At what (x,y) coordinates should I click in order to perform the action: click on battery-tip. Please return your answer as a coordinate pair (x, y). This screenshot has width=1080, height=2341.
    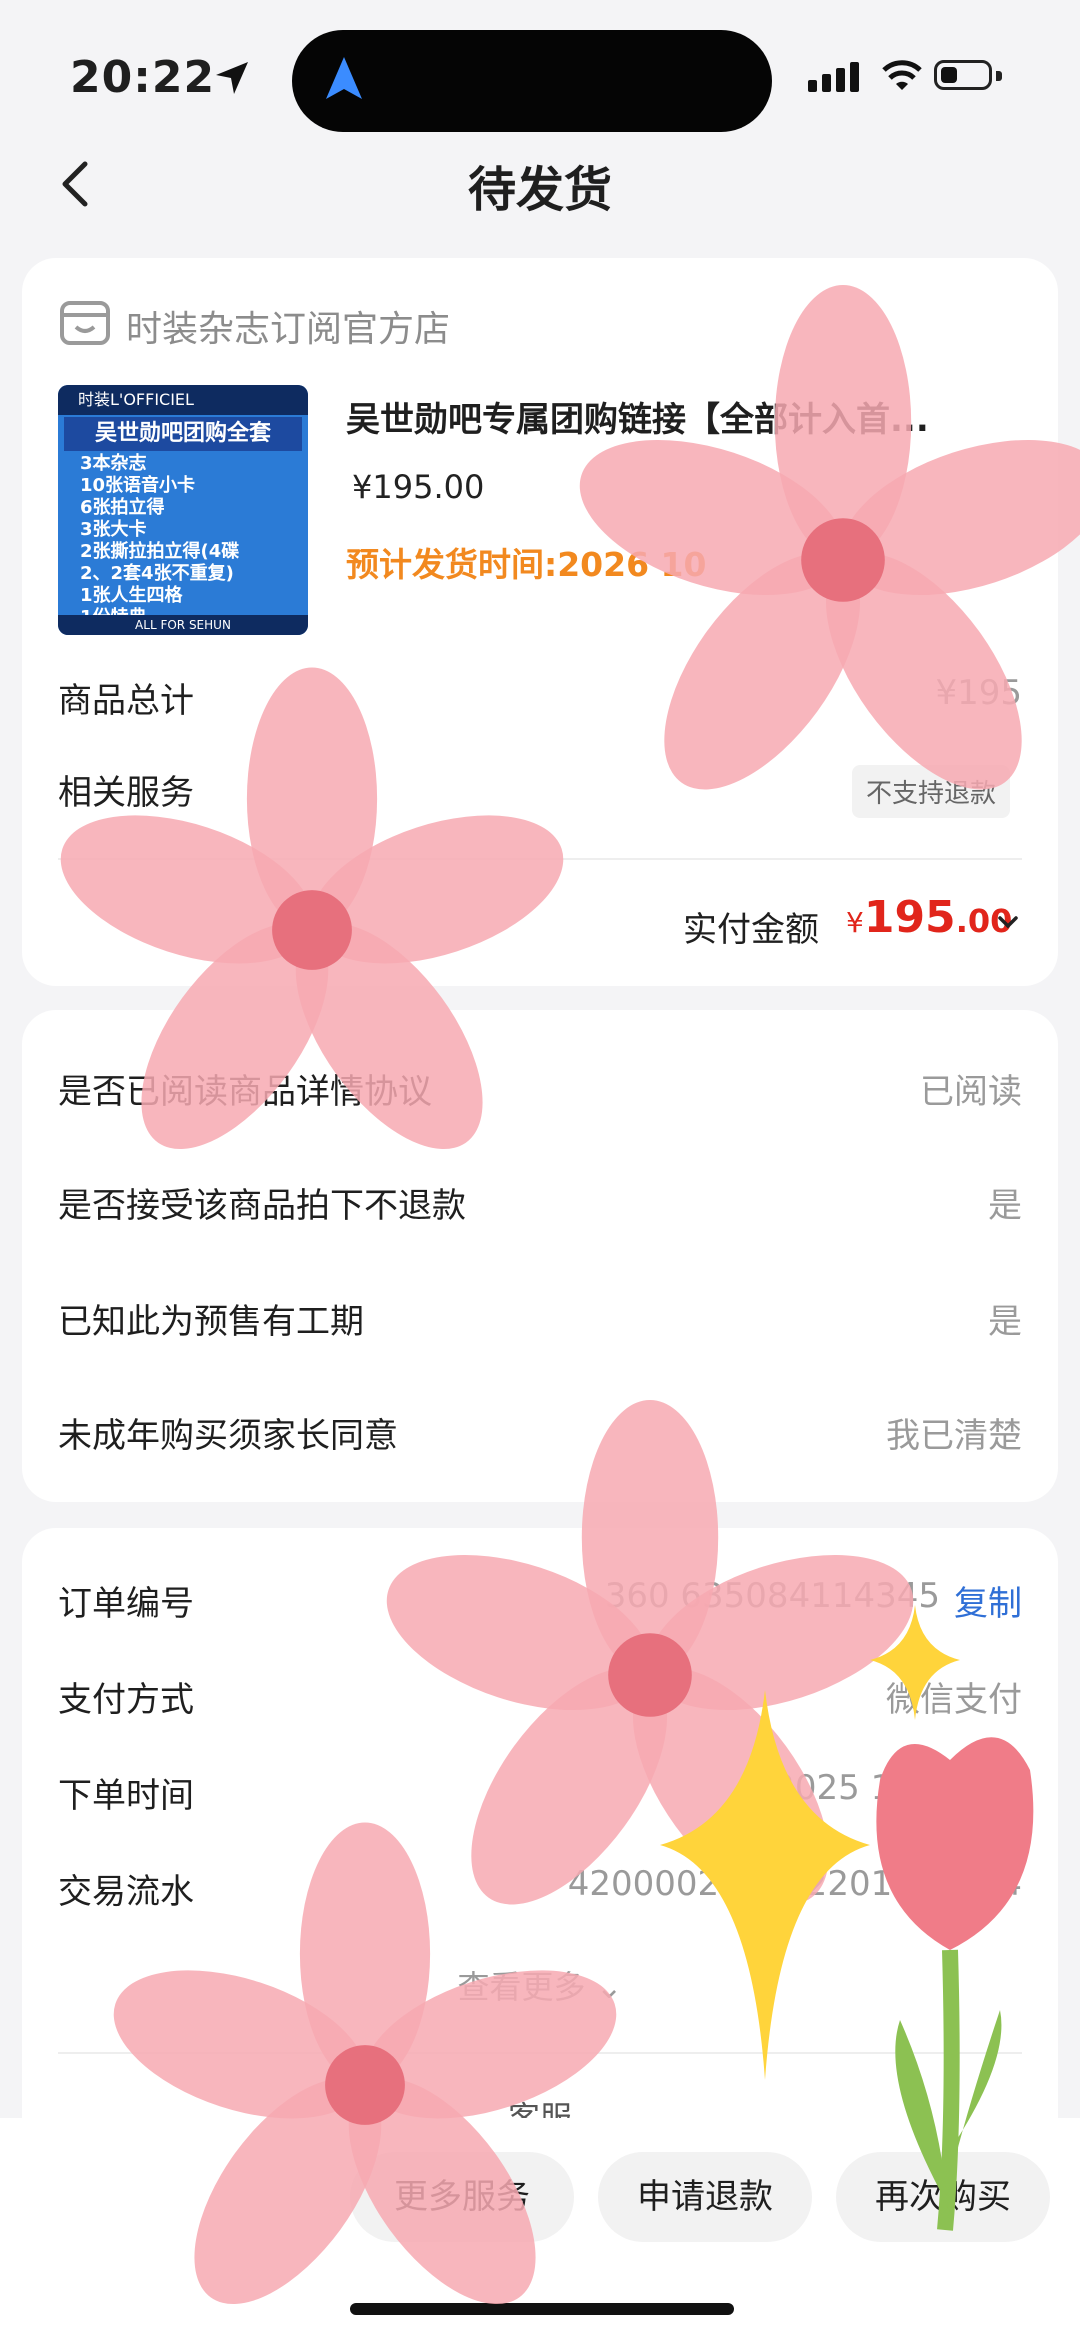
    Looking at the image, I should click on (999, 76).